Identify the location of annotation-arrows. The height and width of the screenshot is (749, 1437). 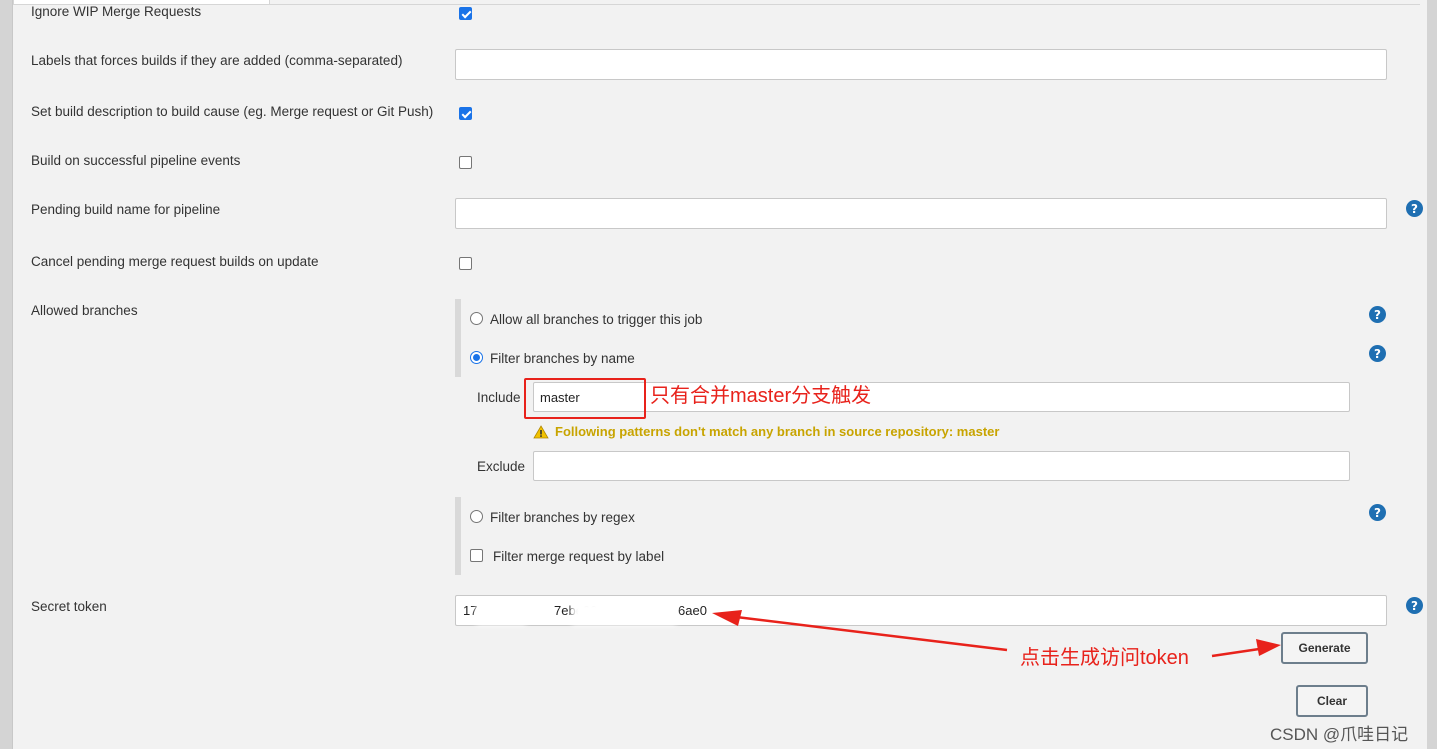
(996, 634).